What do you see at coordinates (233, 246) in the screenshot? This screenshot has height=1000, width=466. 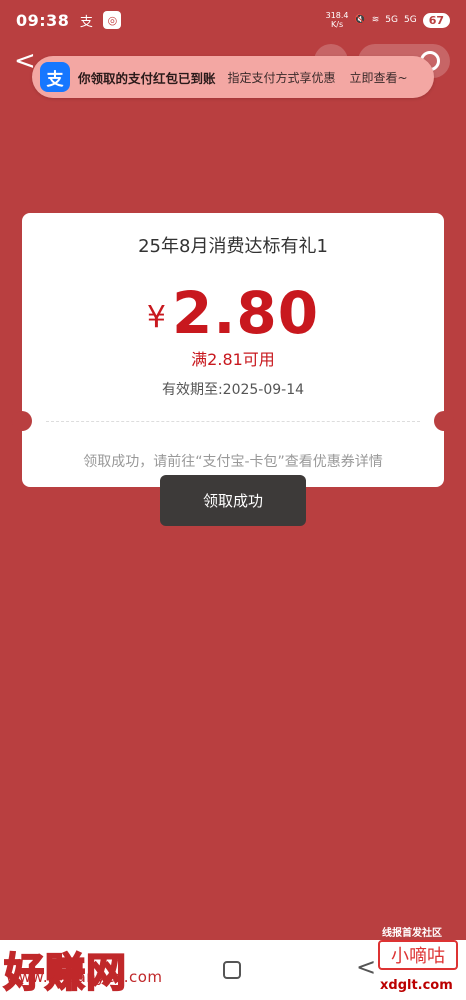 I see `coupon-title: 25年8月消费达标有礼1` at bounding box center [233, 246].